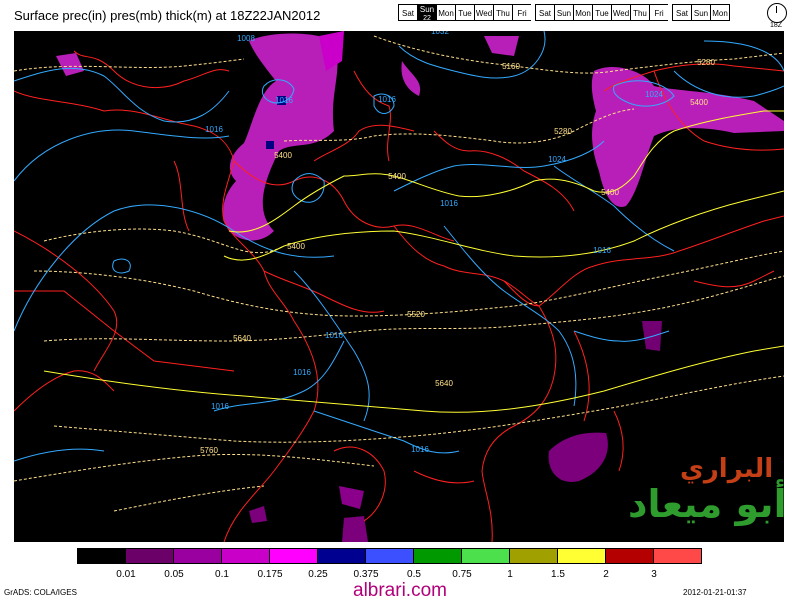 This screenshot has height=600, width=800. What do you see at coordinates (246, 38) in the screenshot?
I see `pressure-label: 1008` at bounding box center [246, 38].